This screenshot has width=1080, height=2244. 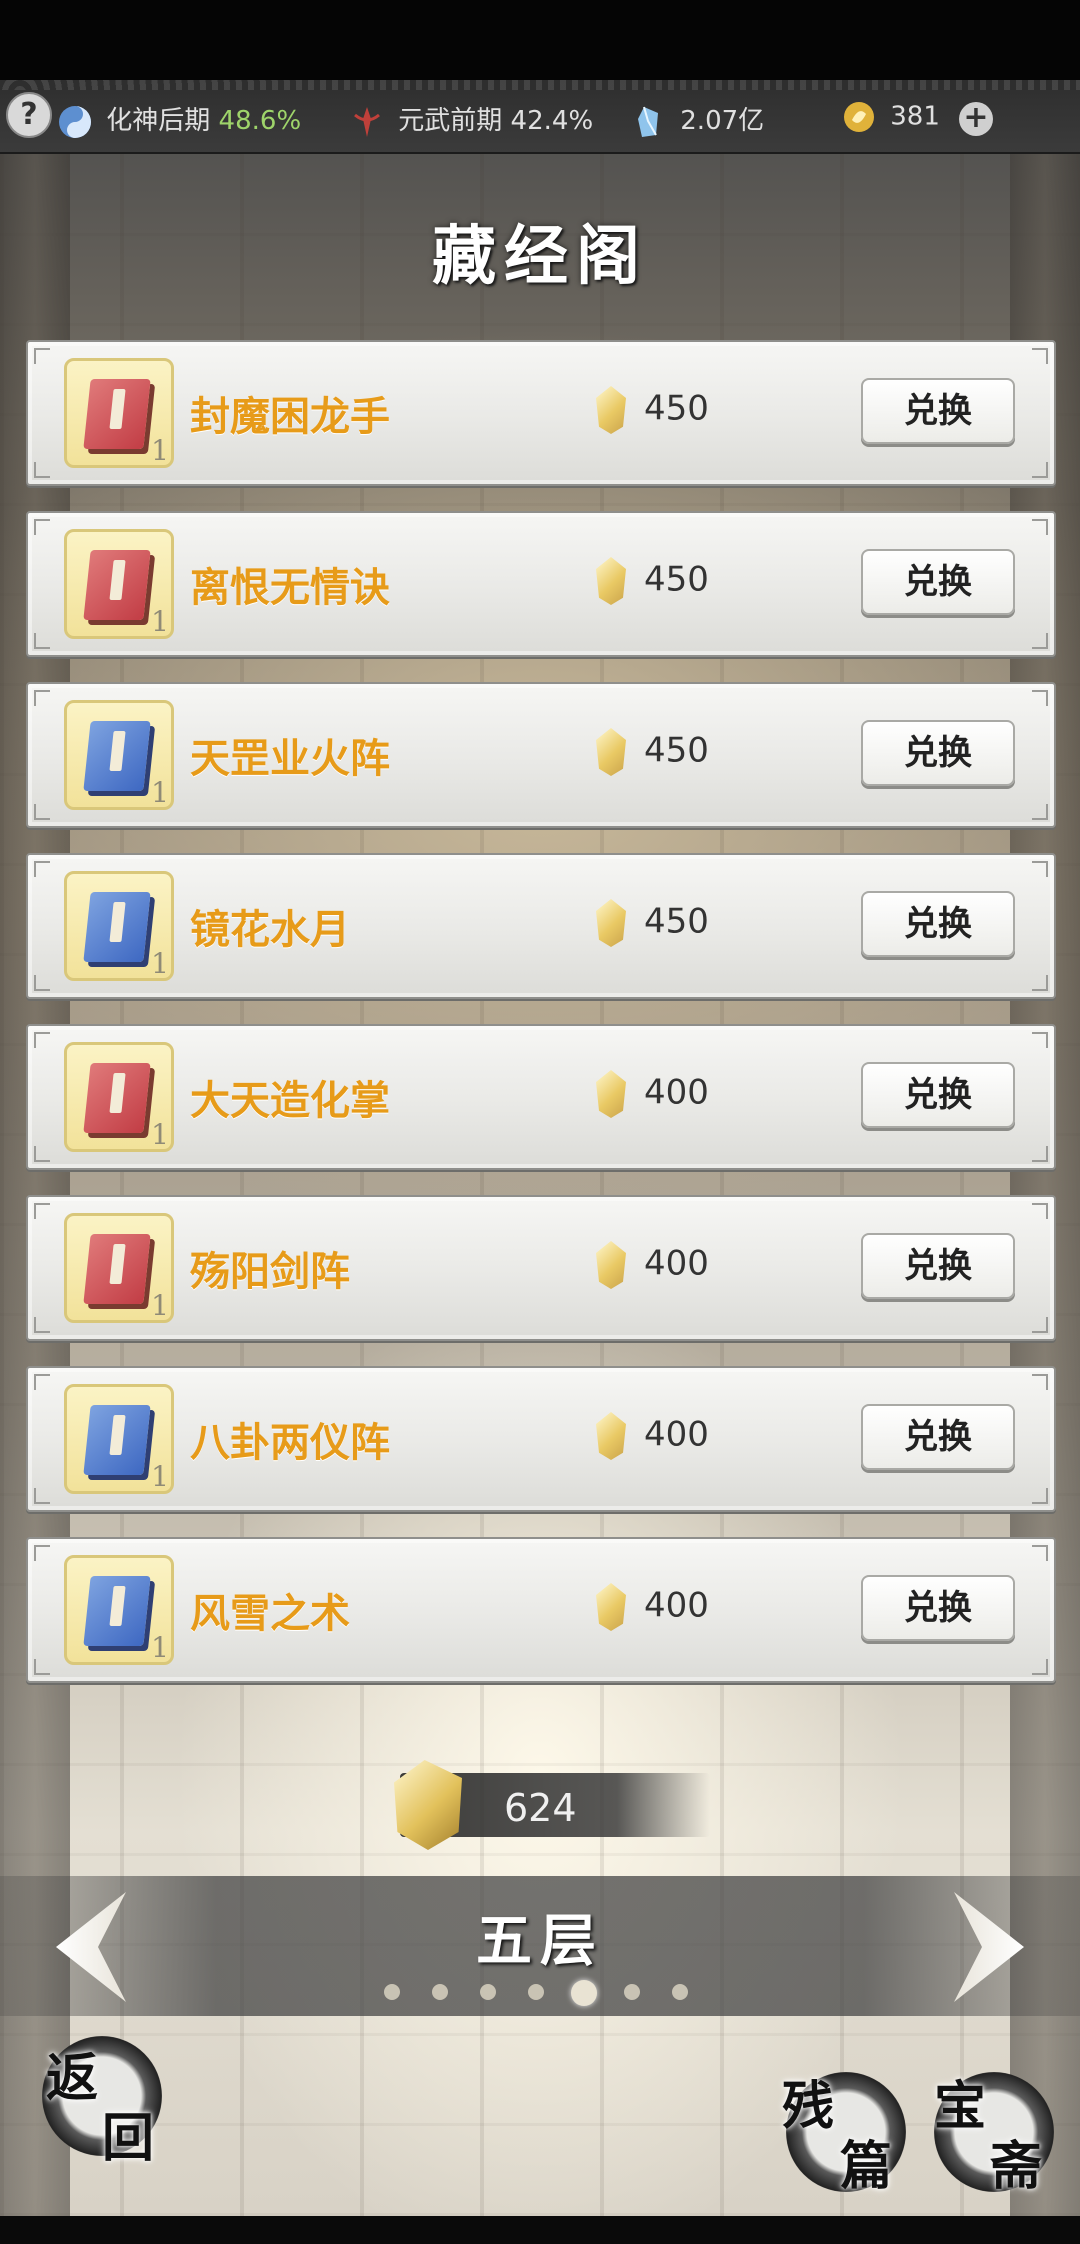 I want to click on realm1-percent: 48.6%, so click(x=260, y=121).